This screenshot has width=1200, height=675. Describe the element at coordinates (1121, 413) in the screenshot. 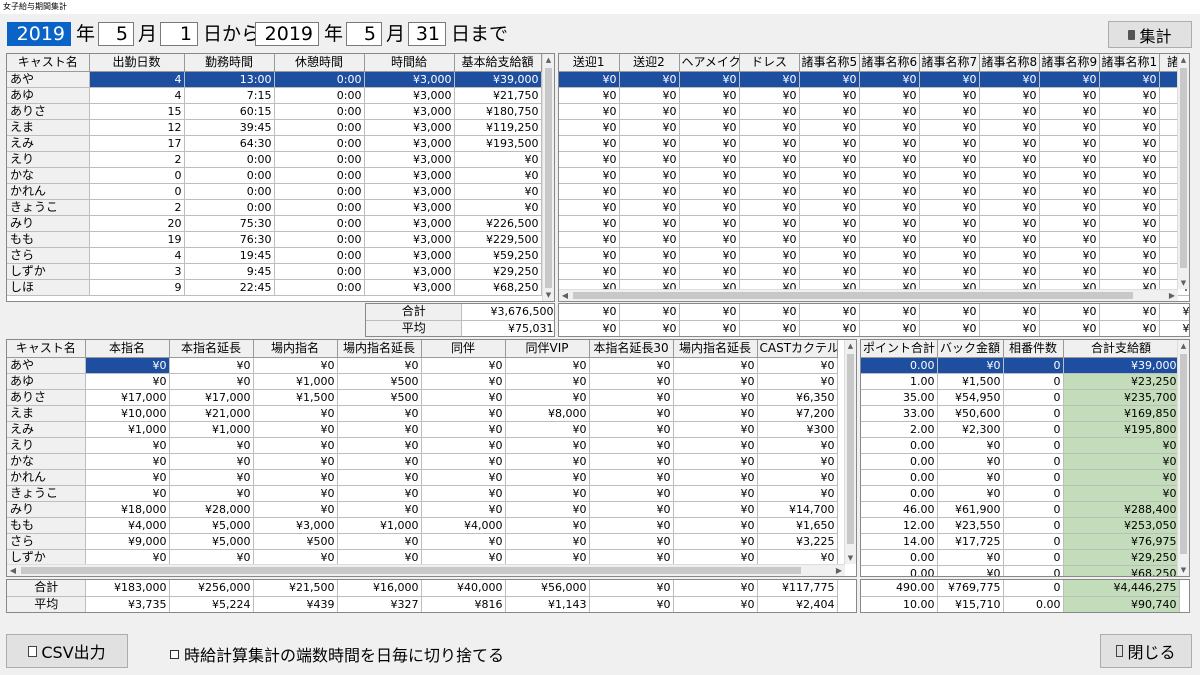

I see `total-pay-cell: ¥169,850` at that location.